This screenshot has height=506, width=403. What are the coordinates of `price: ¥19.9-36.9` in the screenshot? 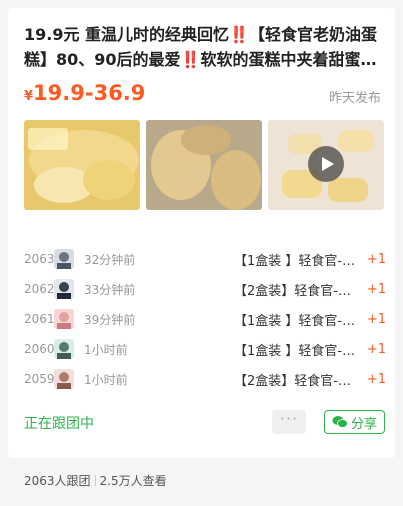 It's located at (84, 93).